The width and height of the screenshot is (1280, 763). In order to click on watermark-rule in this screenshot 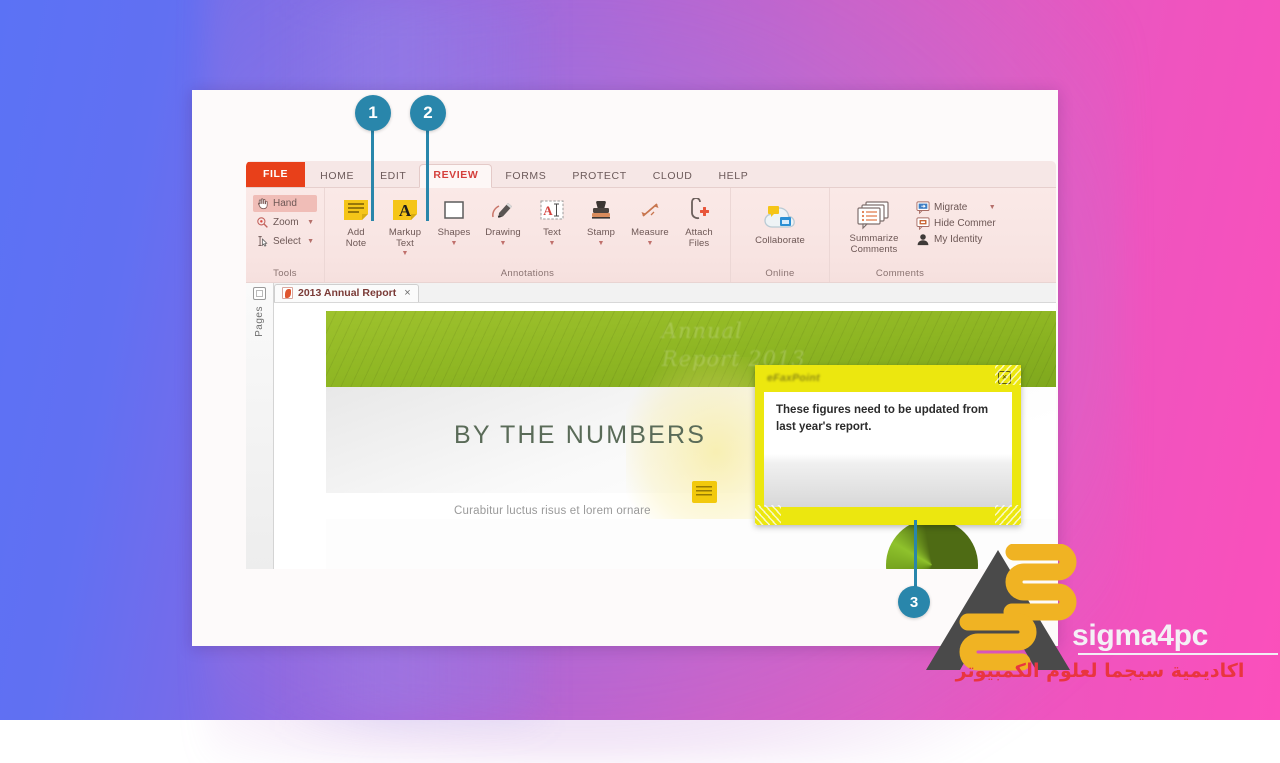, I will do `click(1178, 654)`.